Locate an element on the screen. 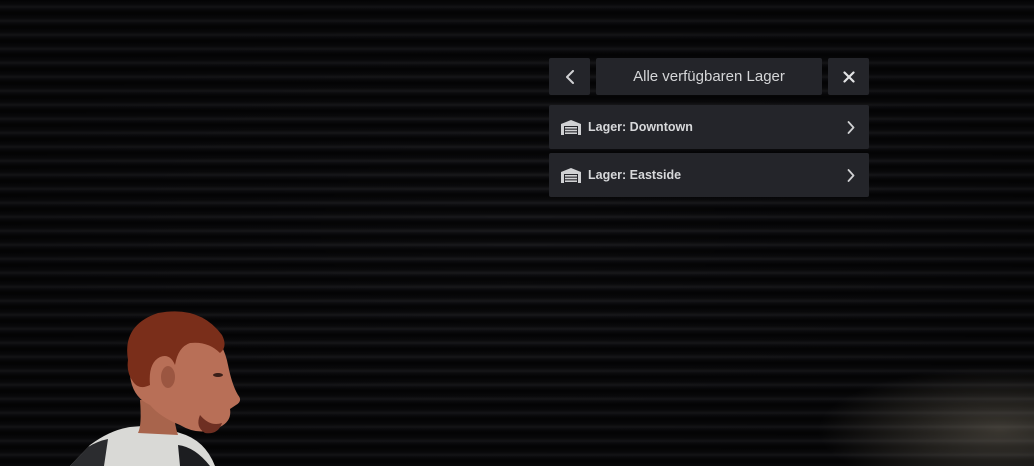 The image size is (1034, 466). back-button is located at coordinates (569, 76).